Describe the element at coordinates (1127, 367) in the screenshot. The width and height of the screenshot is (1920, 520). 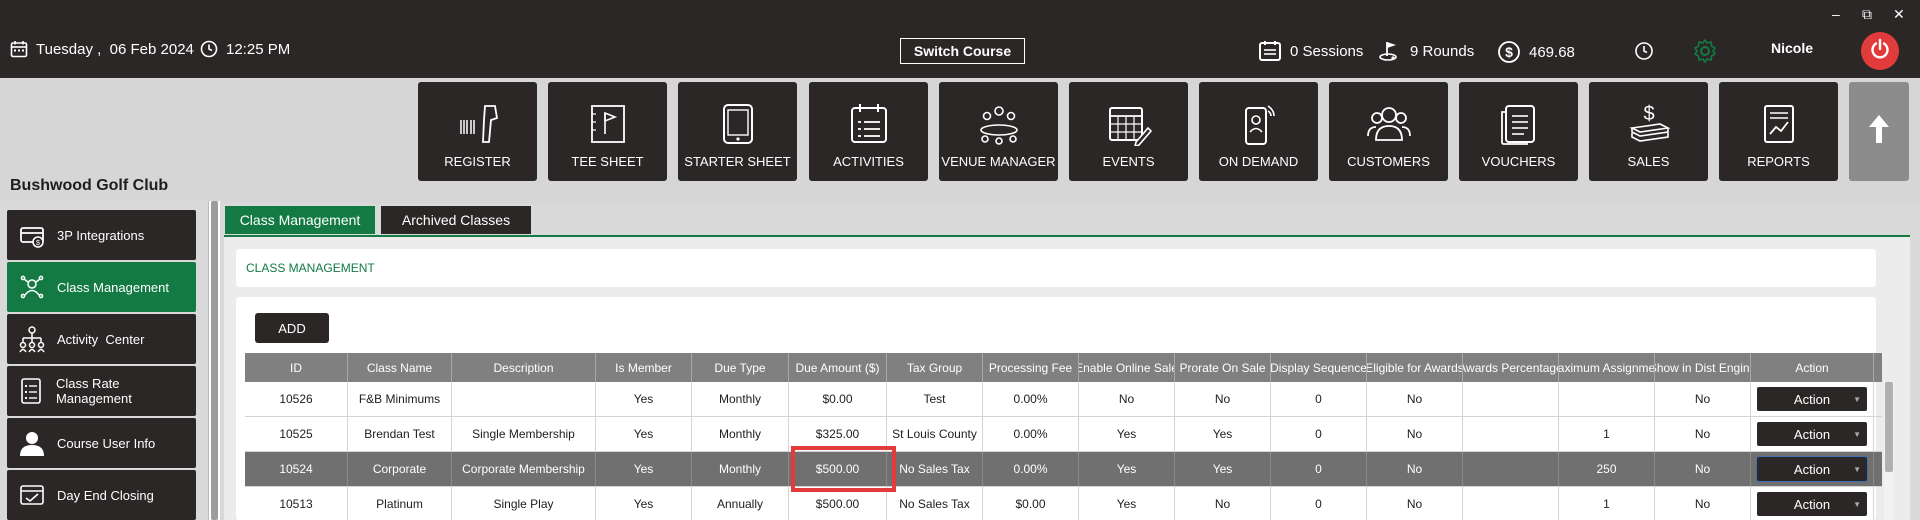
I see `column-header-enable-online-sale: Enable Online Sale` at that location.